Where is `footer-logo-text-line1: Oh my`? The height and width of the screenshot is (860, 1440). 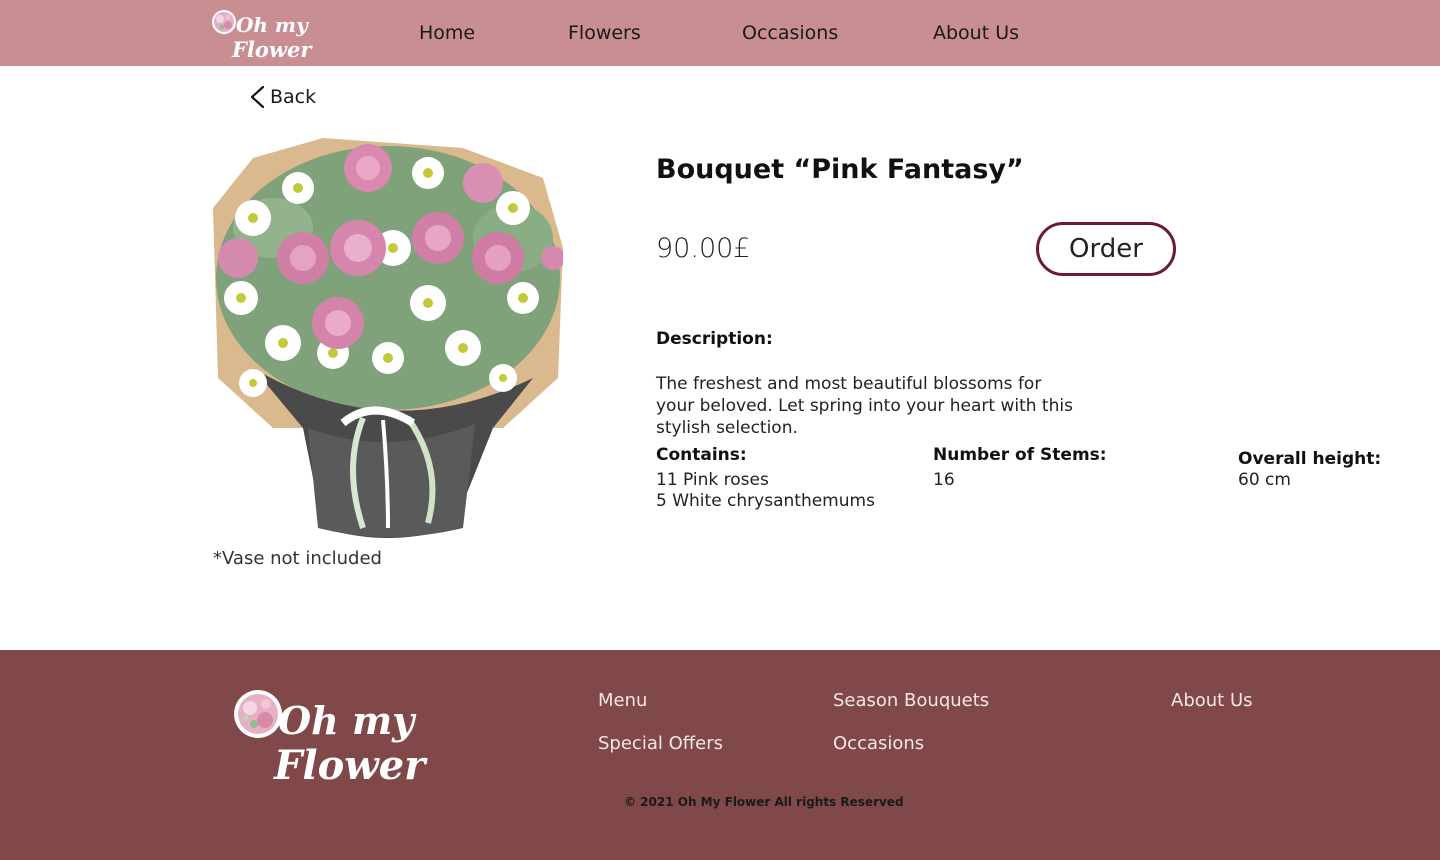 footer-logo-text-line1: Oh my is located at coordinates (346, 720).